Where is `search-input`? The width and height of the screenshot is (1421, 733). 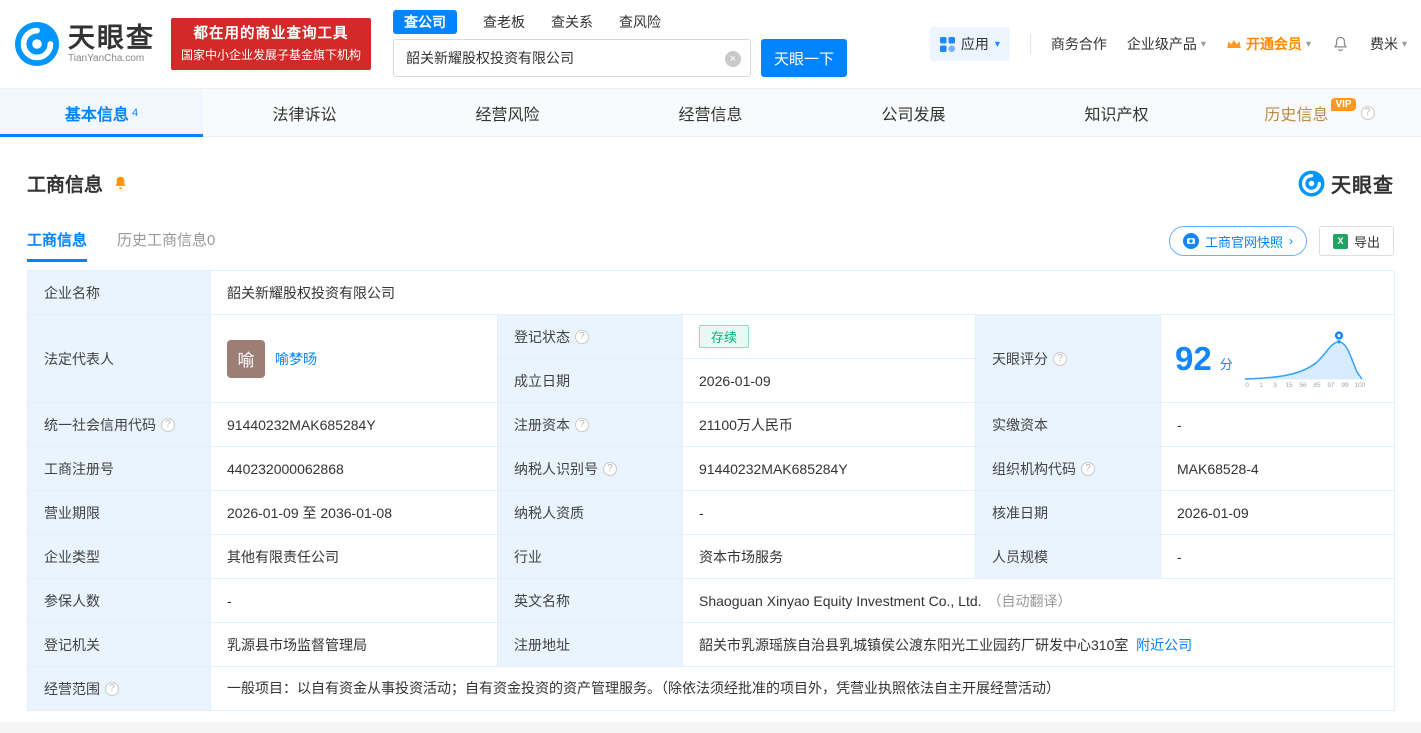
search-input is located at coordinates (572, 58).